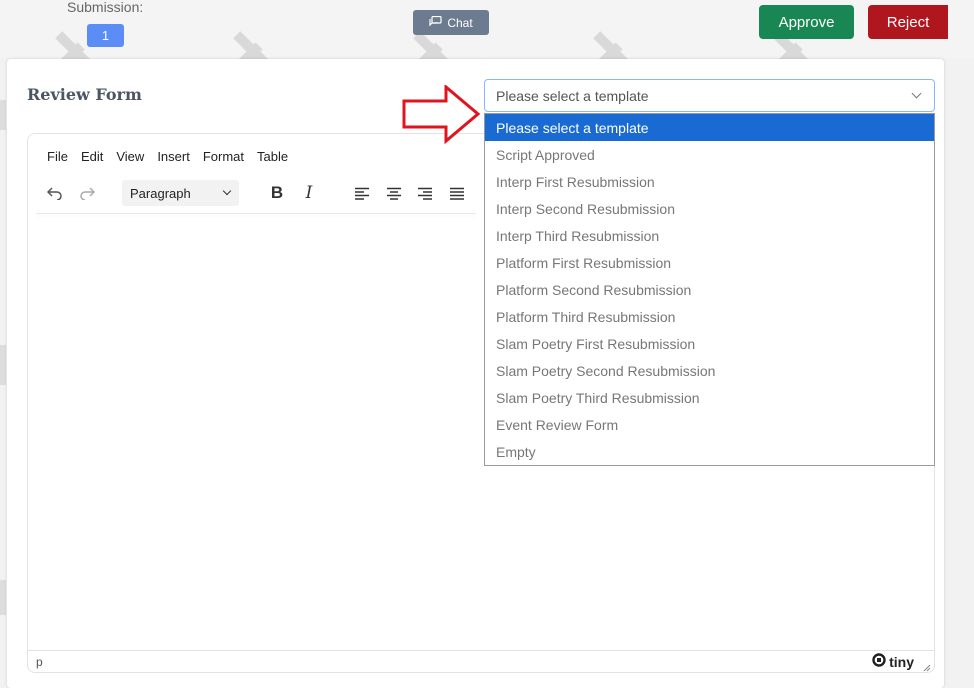 This screenshot has width=974, height=688. Describe the element at coordinates (87, 193) in the screenshot. I see `redo-icon` at that location.